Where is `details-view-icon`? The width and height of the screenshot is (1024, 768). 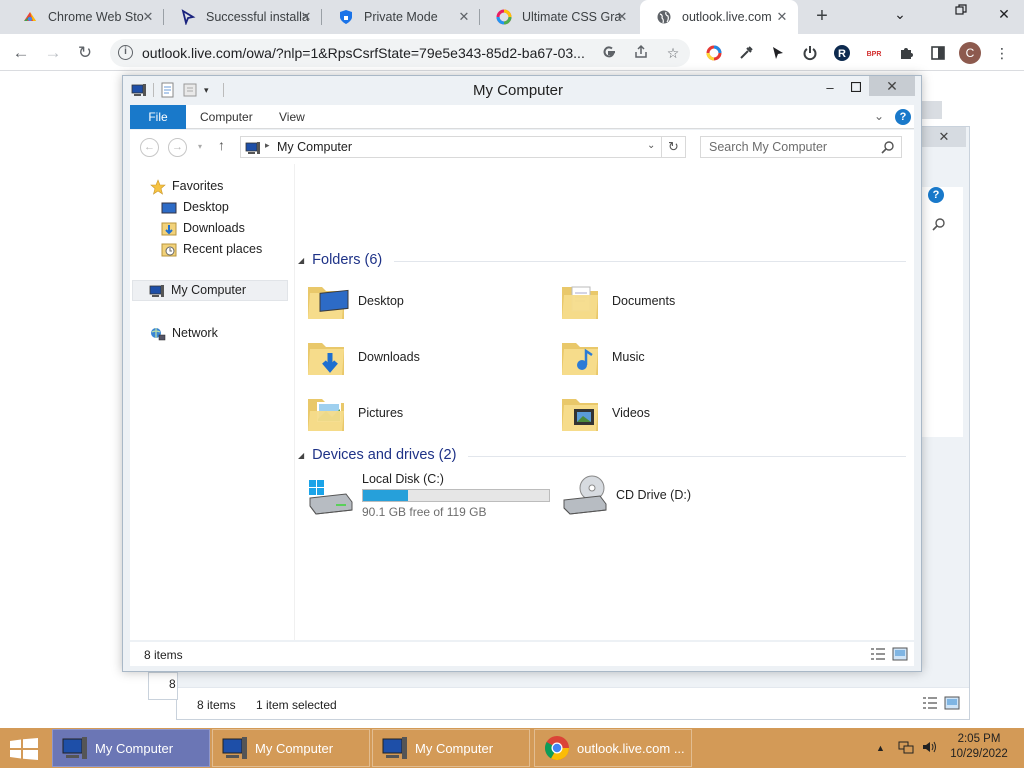
details-view-icon is located at coordinates (878, 654).